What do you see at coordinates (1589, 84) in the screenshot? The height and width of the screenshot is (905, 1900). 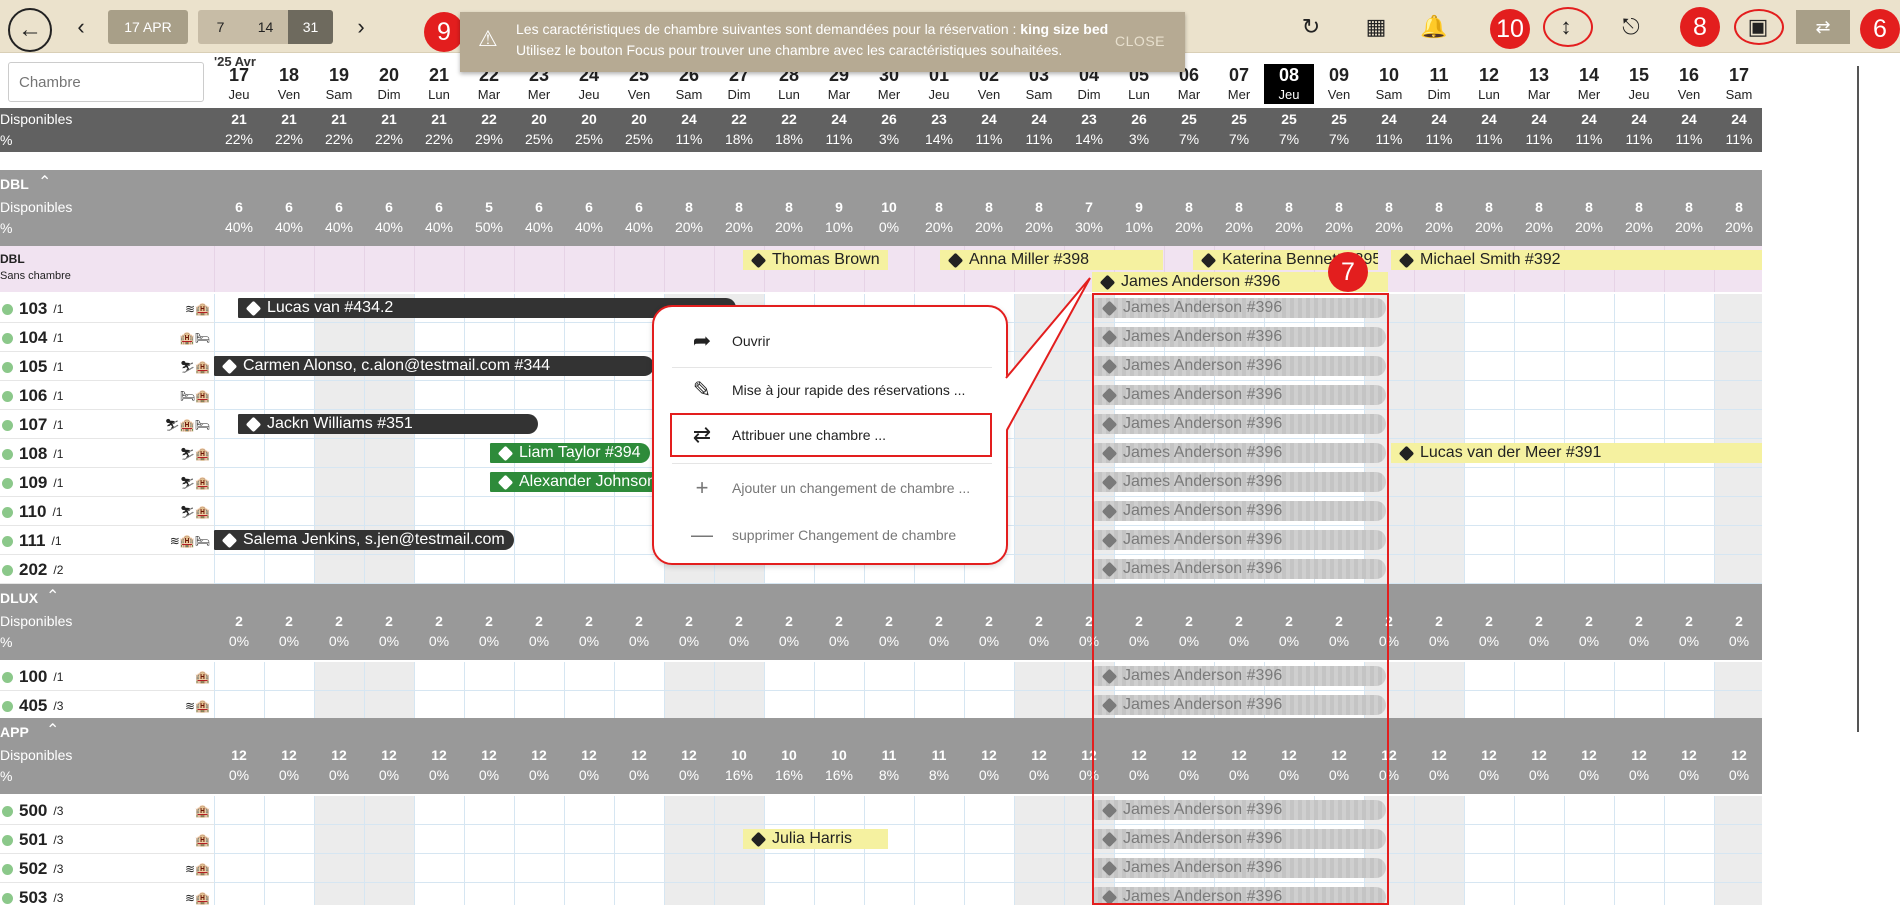 I see `day-header: 14 Mer` at bounding box center [1589, 84].